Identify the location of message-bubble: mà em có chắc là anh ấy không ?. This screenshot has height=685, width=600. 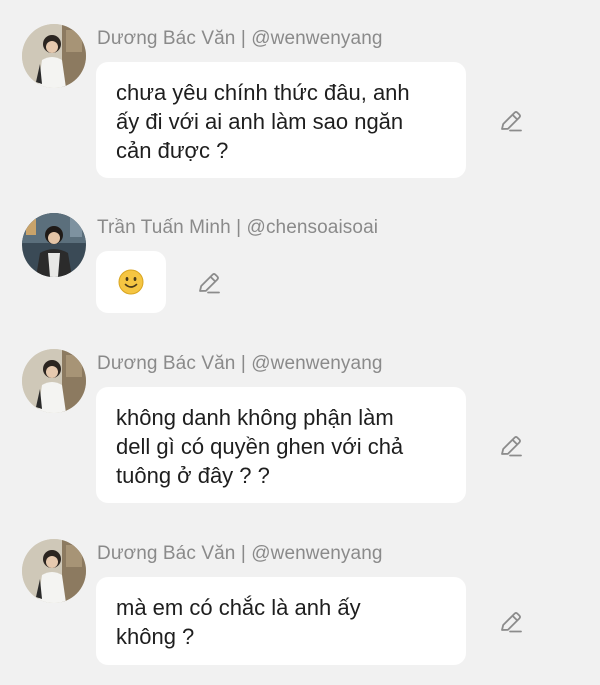
(281, 621).